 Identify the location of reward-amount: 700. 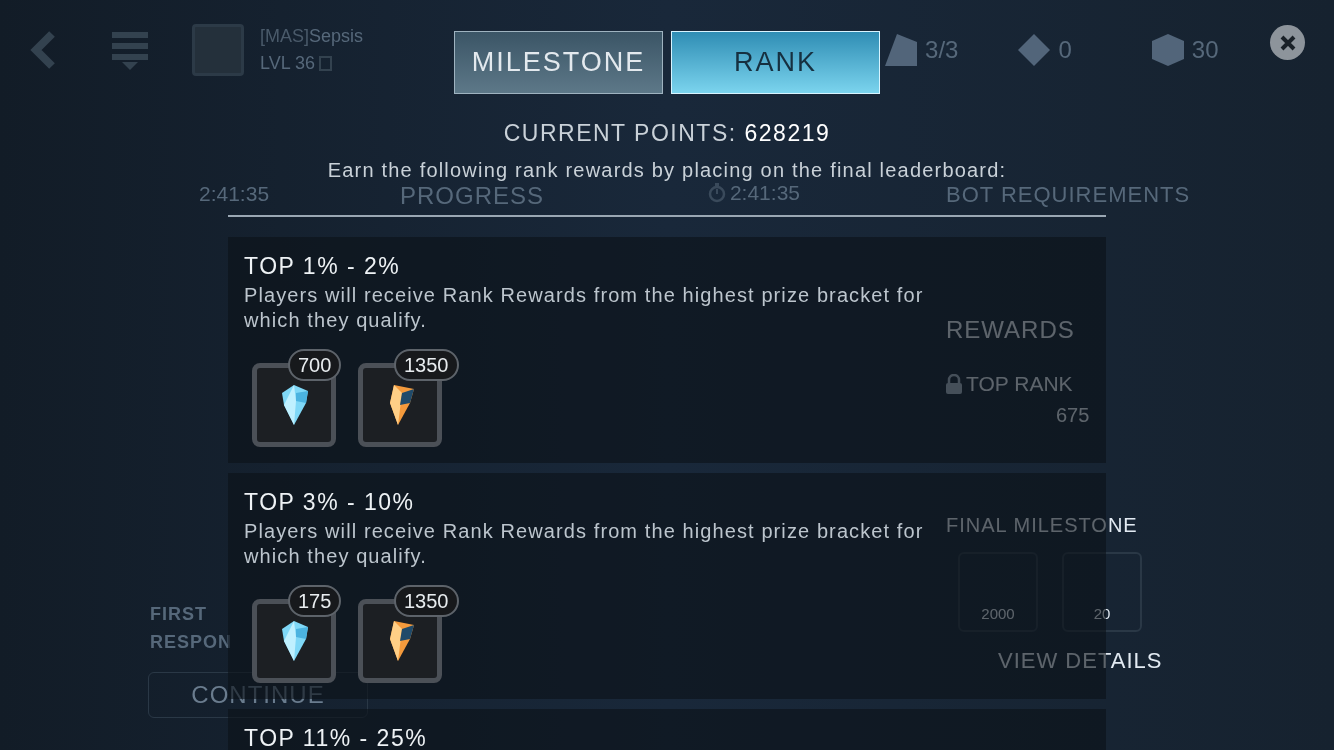
(315, 365).